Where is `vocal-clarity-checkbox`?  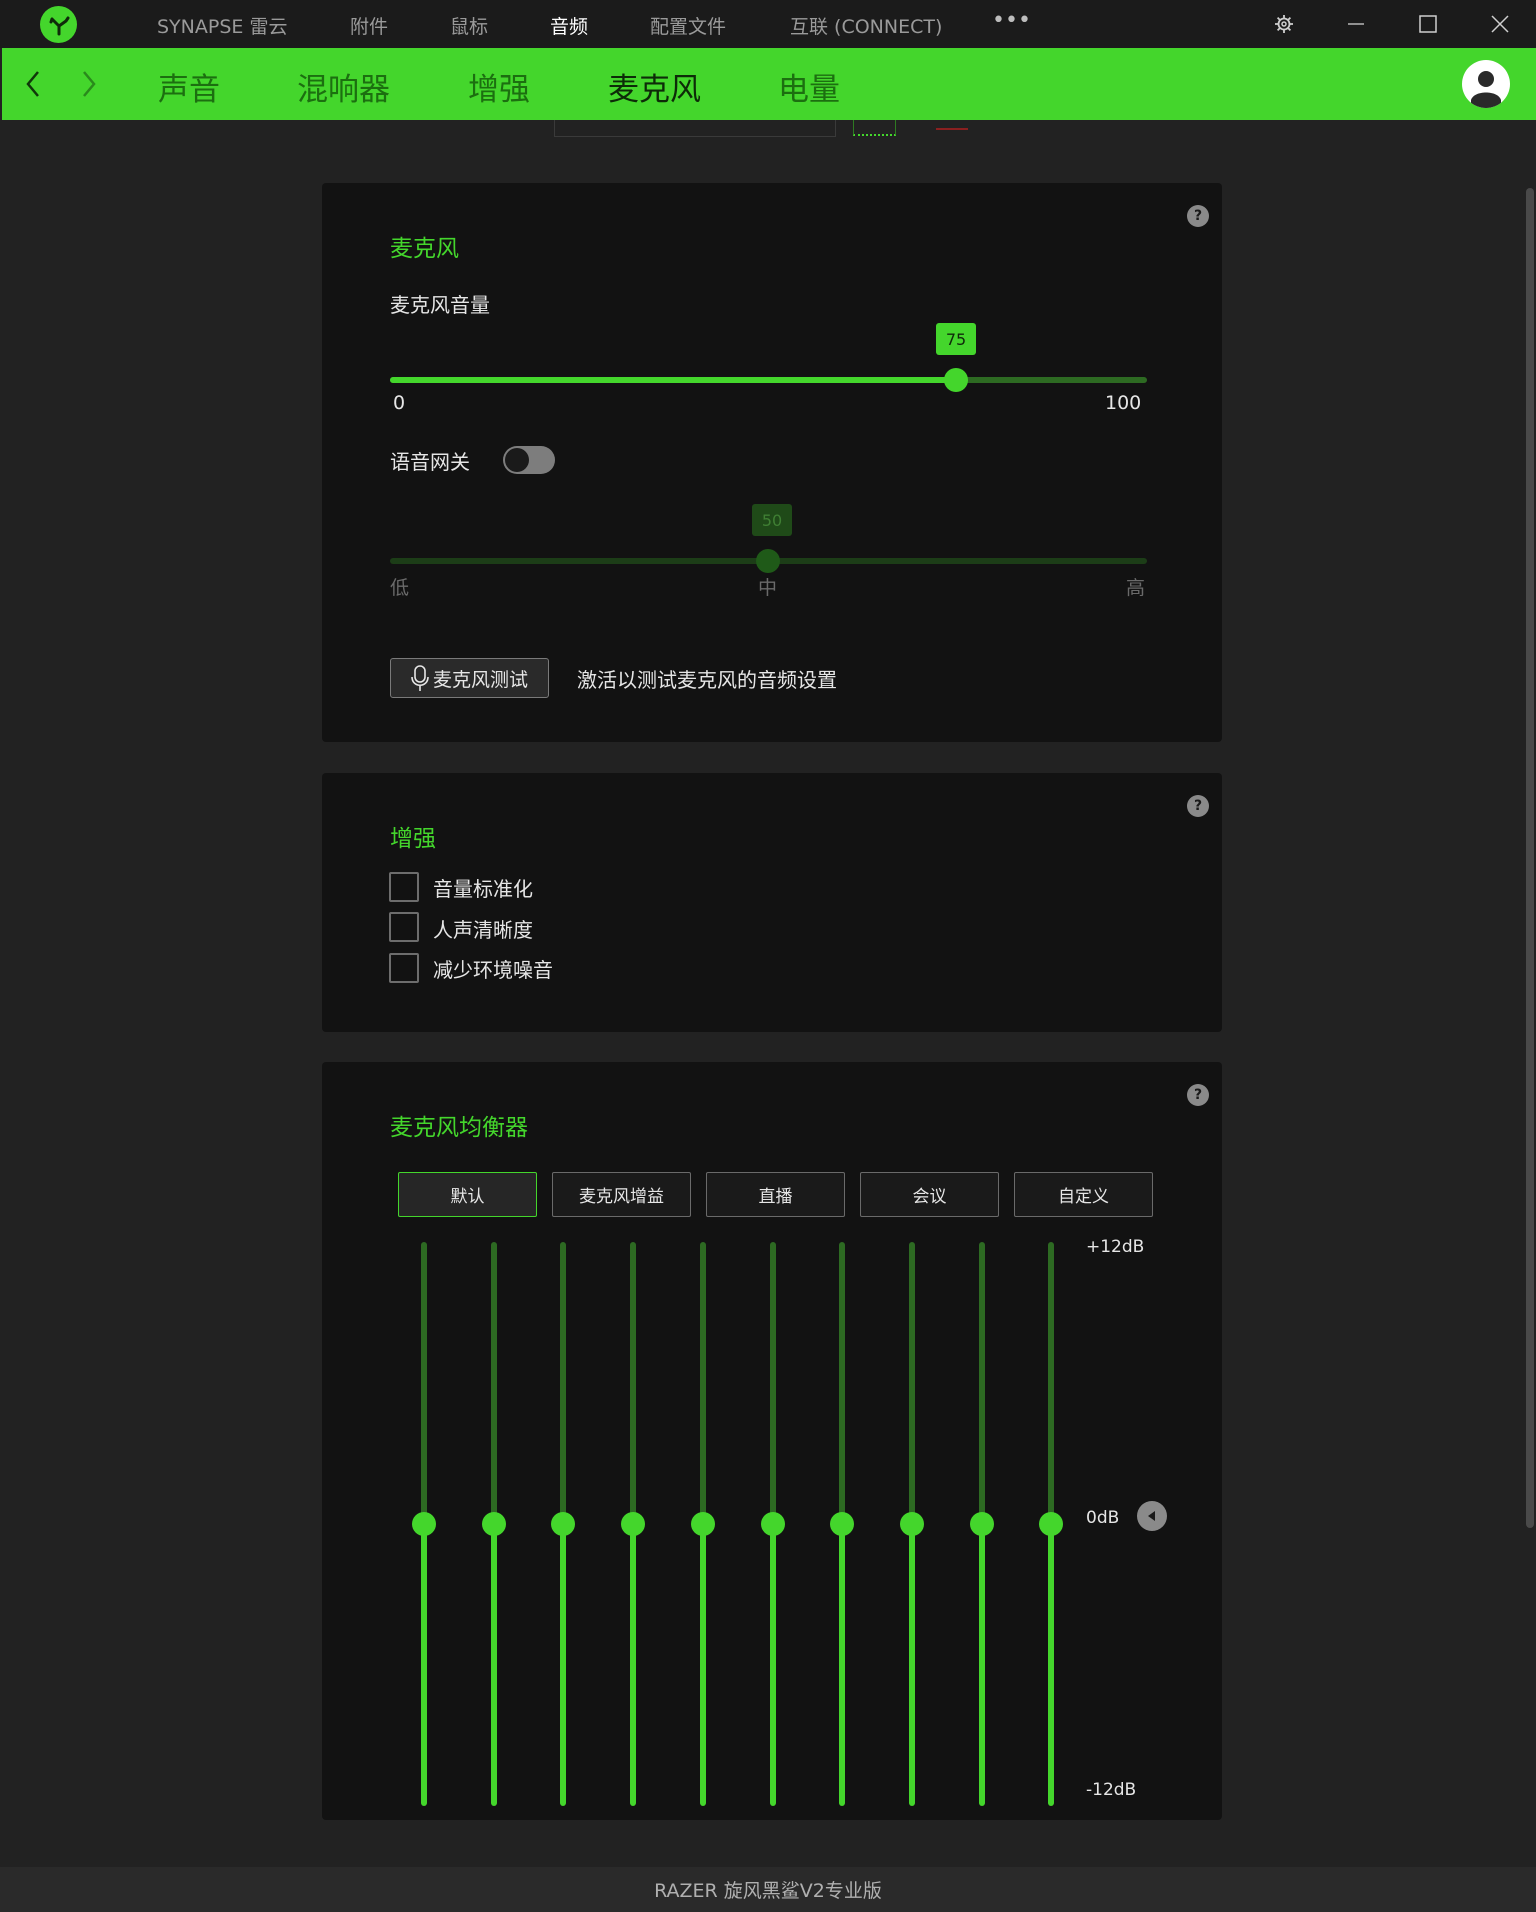
vocal-clarity-checkbox is located at coordinates (404, 927).